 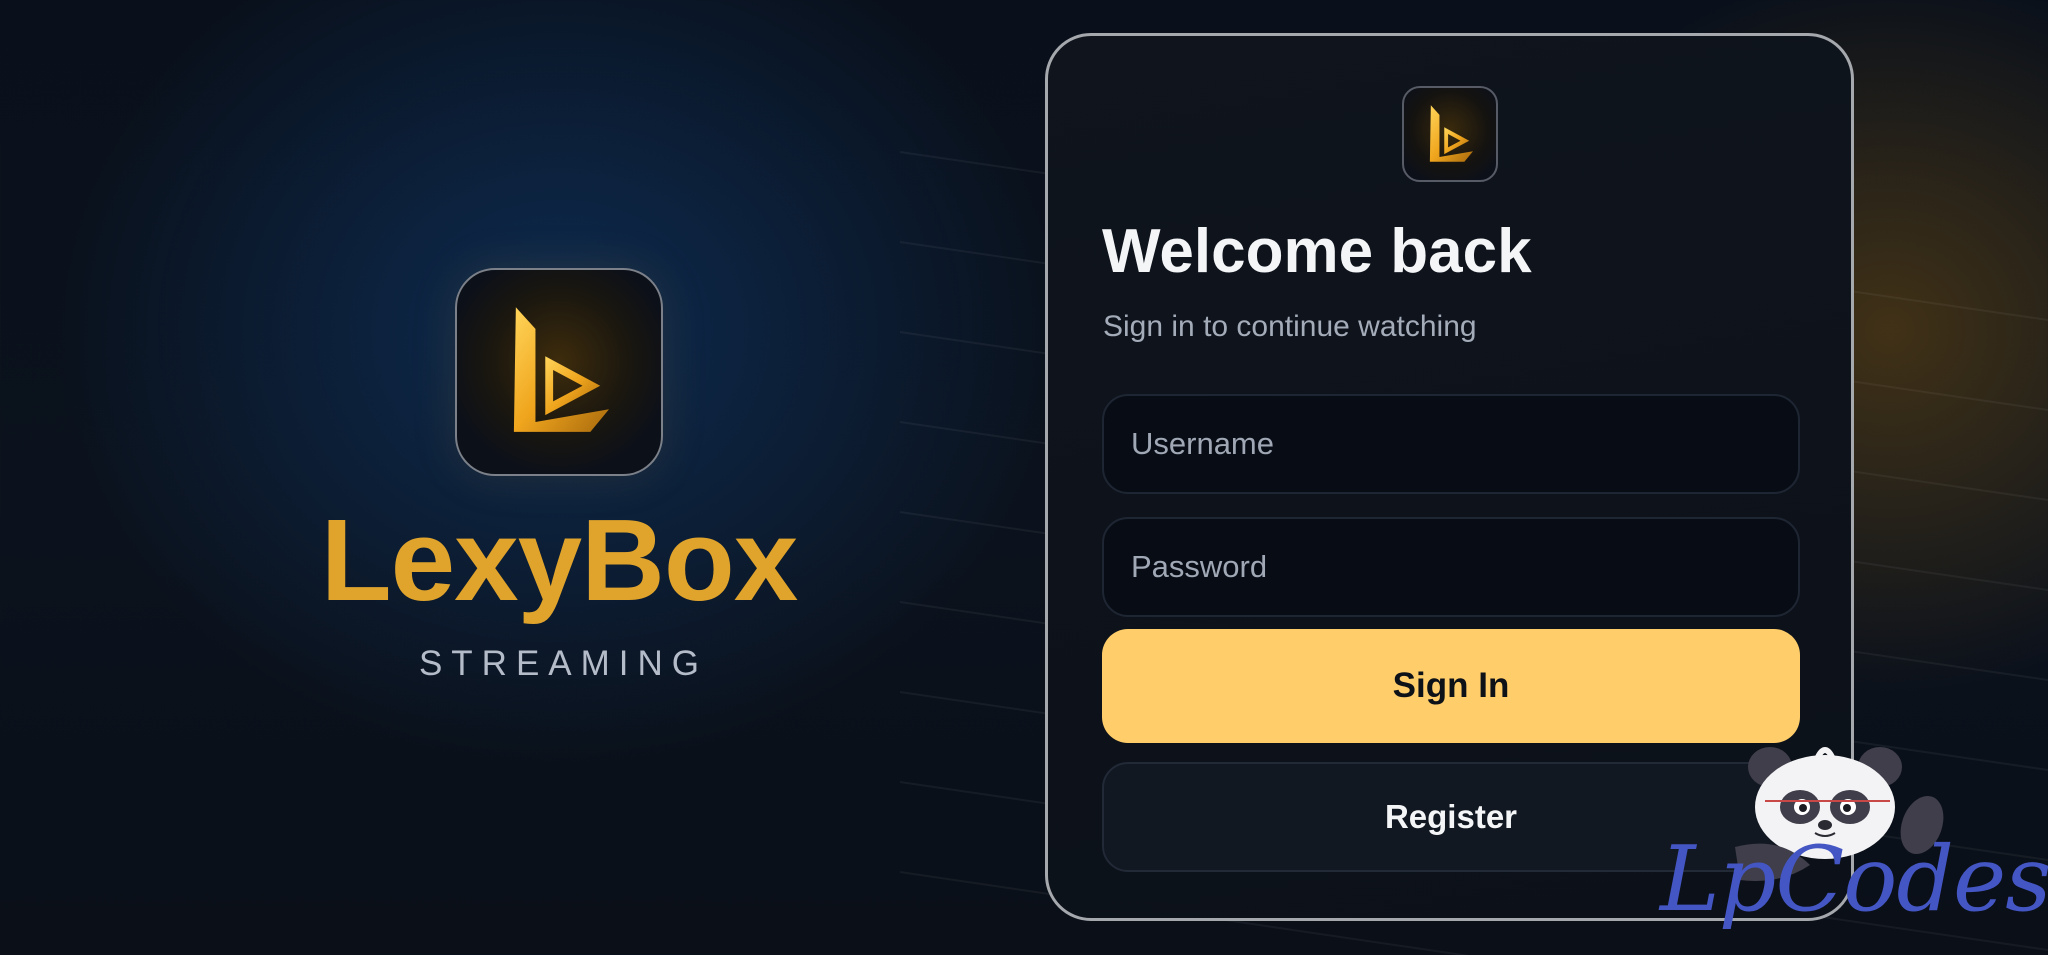 What do you see at coordinates (559, 560) in the screenshot?
I see `brand-name: LexyBox` at bounding box center [559, 560].